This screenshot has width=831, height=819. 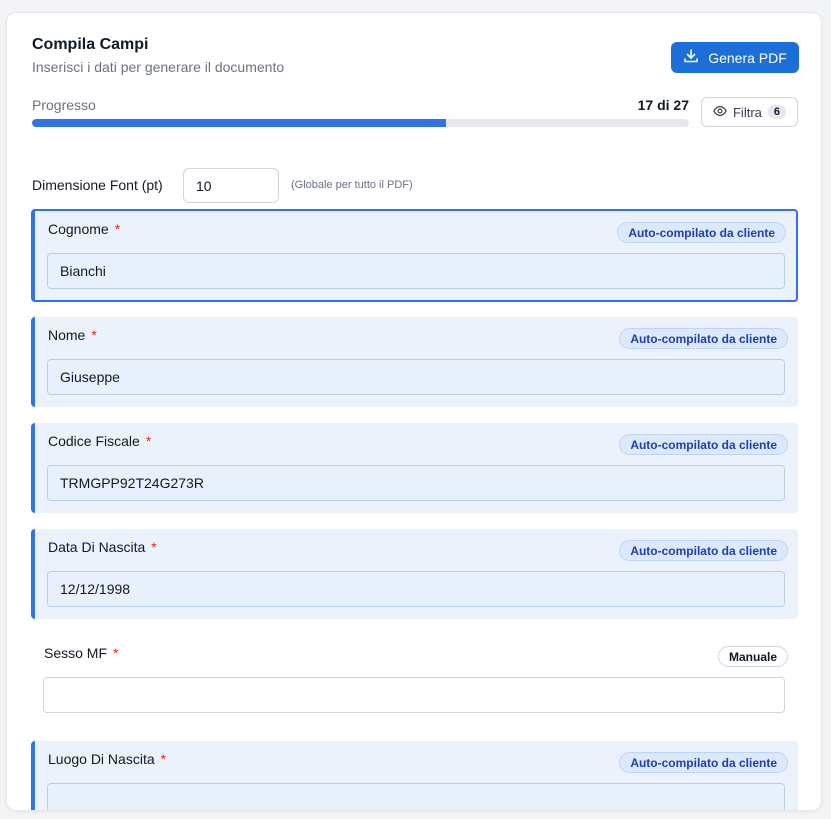 What do you see at coordinates (84, 229) in the screenshot?
I see `field-label: Cognome *` at bounding box center [84, 229].